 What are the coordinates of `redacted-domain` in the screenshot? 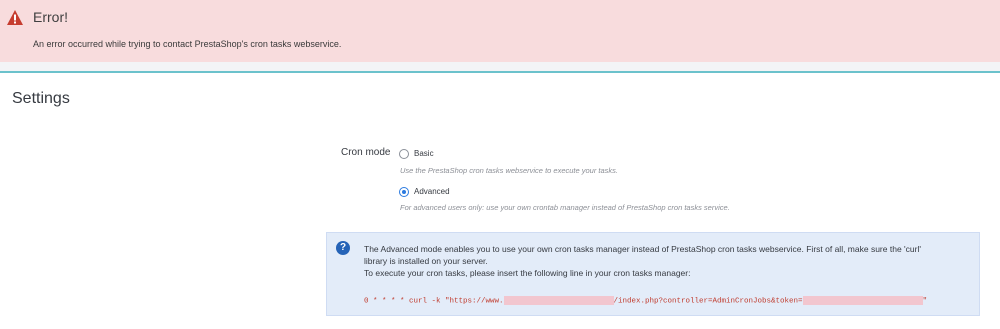 It's located at (558, 300).